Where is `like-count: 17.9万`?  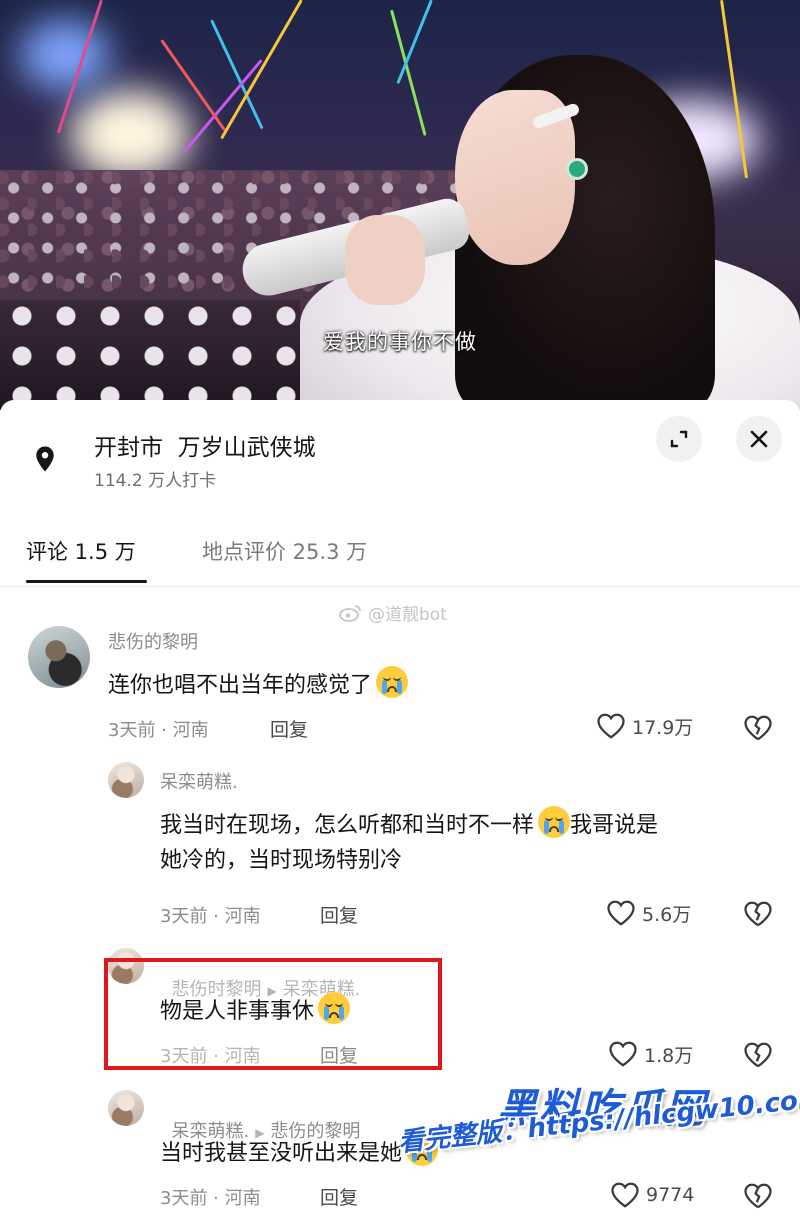
like-count: 17.9万 is located at coordinates (663, 727).